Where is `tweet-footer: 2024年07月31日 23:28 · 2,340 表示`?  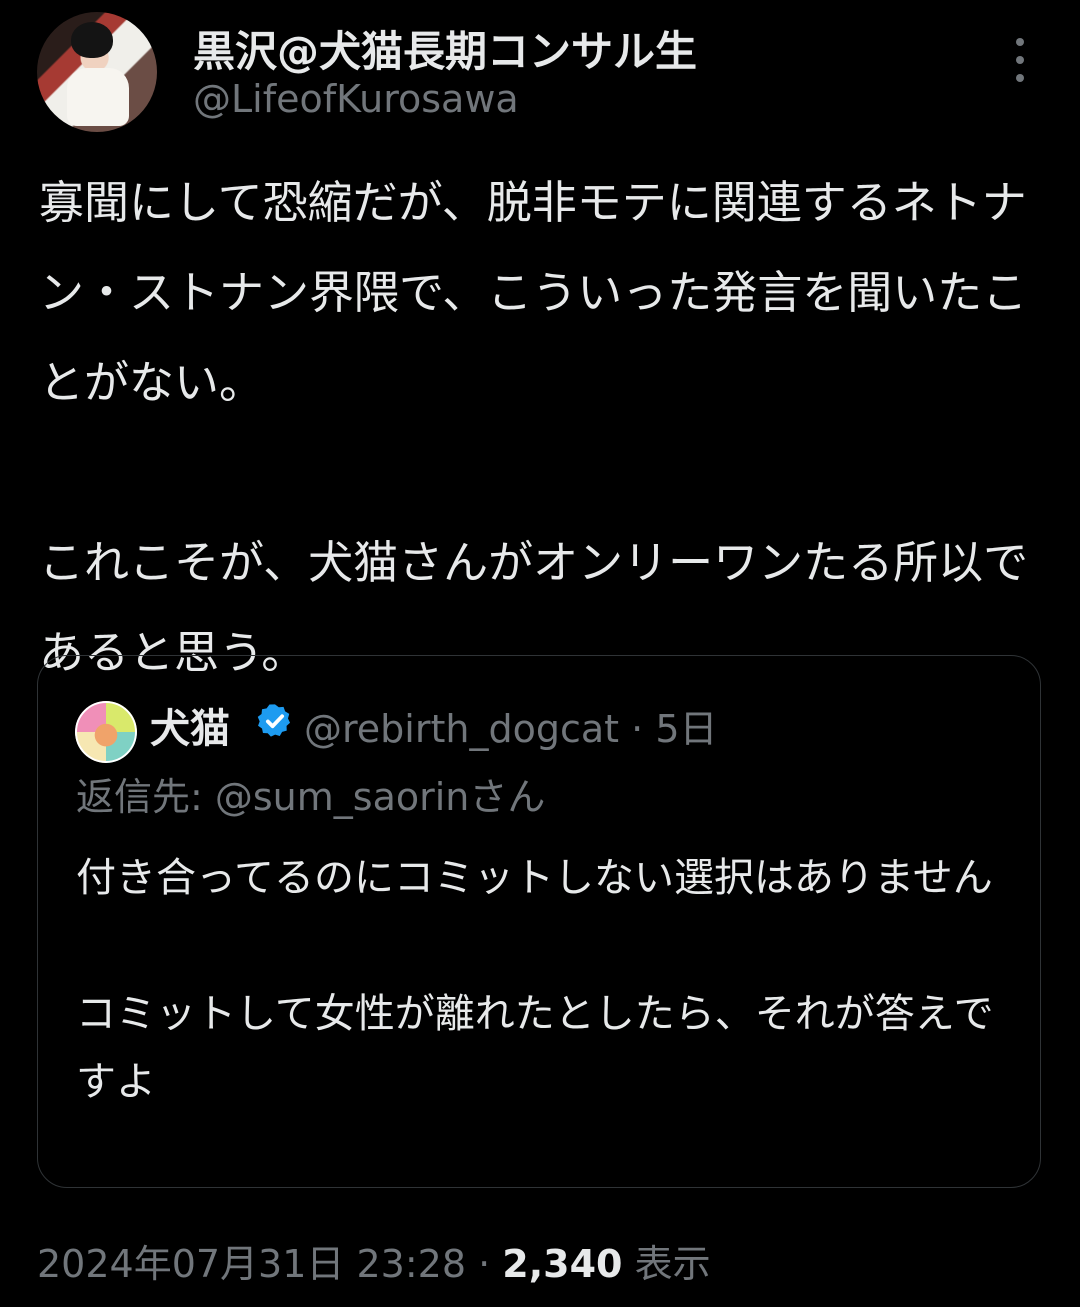 tweet-footer: 2024年07月31日 23:28 · 2,340 表示 is located at coordinates (374, 1260).